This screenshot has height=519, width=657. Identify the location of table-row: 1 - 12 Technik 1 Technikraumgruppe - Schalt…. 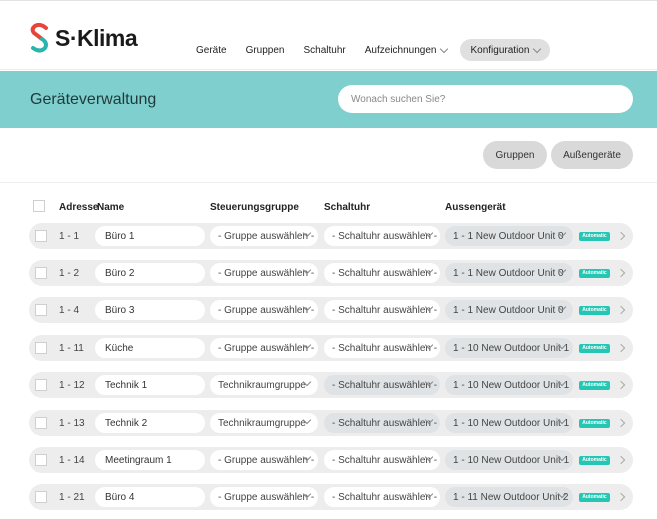
(331, 385).